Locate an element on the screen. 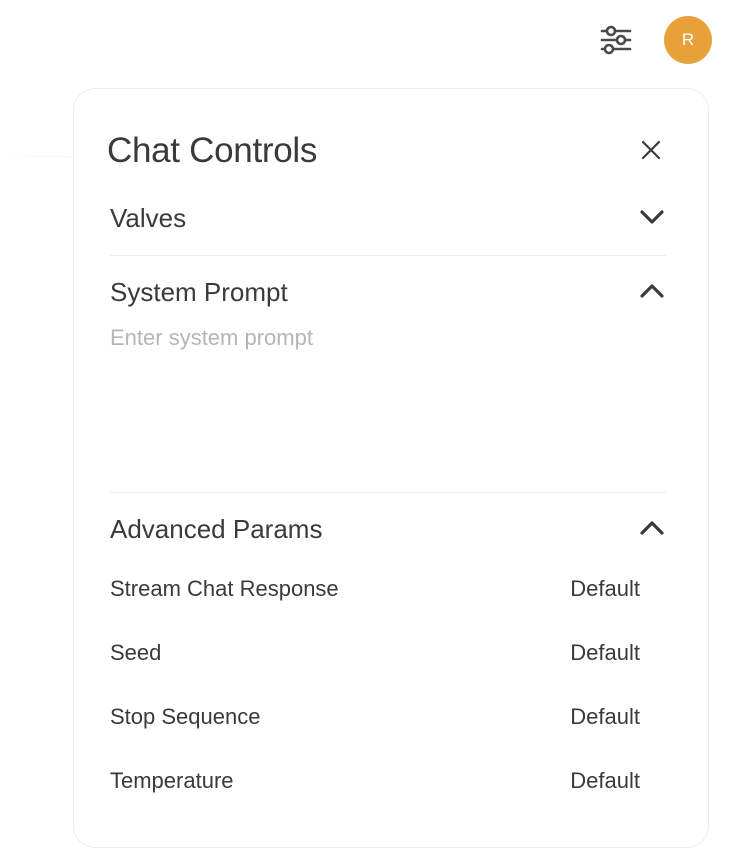 The image size is (742, 848). advanced-params-label: Advanced Params is located at coordinates (216, 529).